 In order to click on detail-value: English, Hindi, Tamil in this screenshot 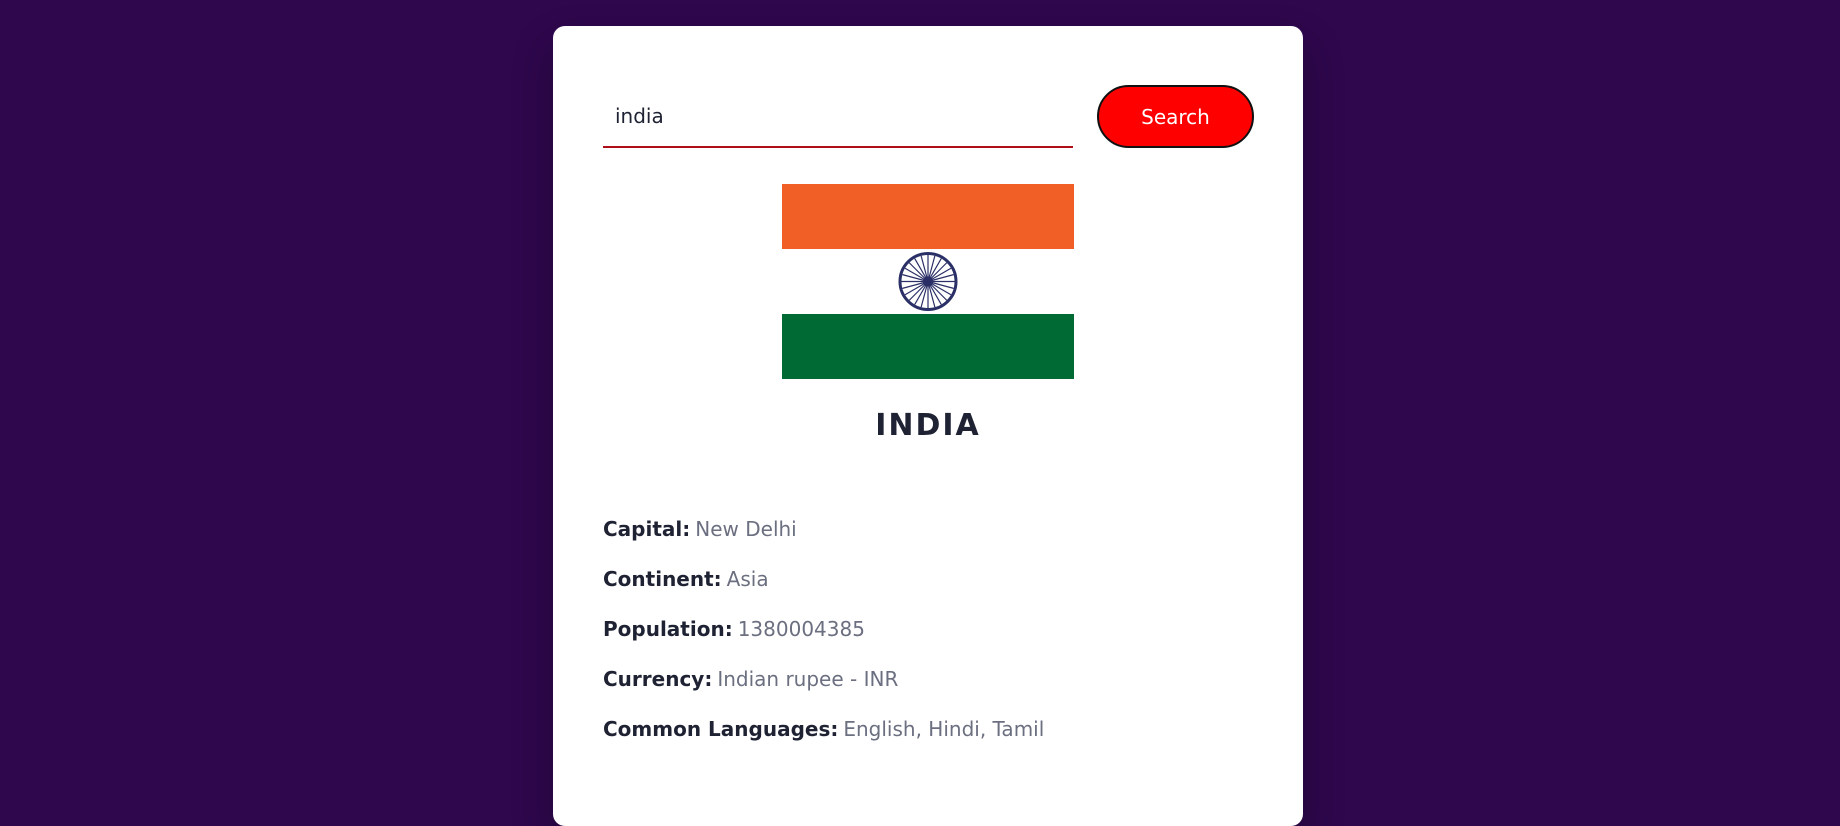, I will do `click(944, 729)`.